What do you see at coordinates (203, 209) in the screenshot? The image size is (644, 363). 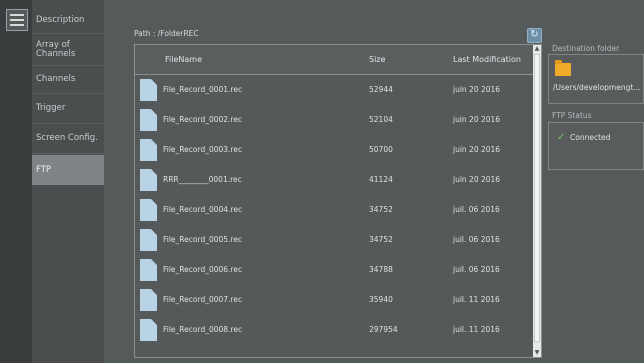 I see `file-name: File_Record_0004.rec` at bounding box center [203, 209].